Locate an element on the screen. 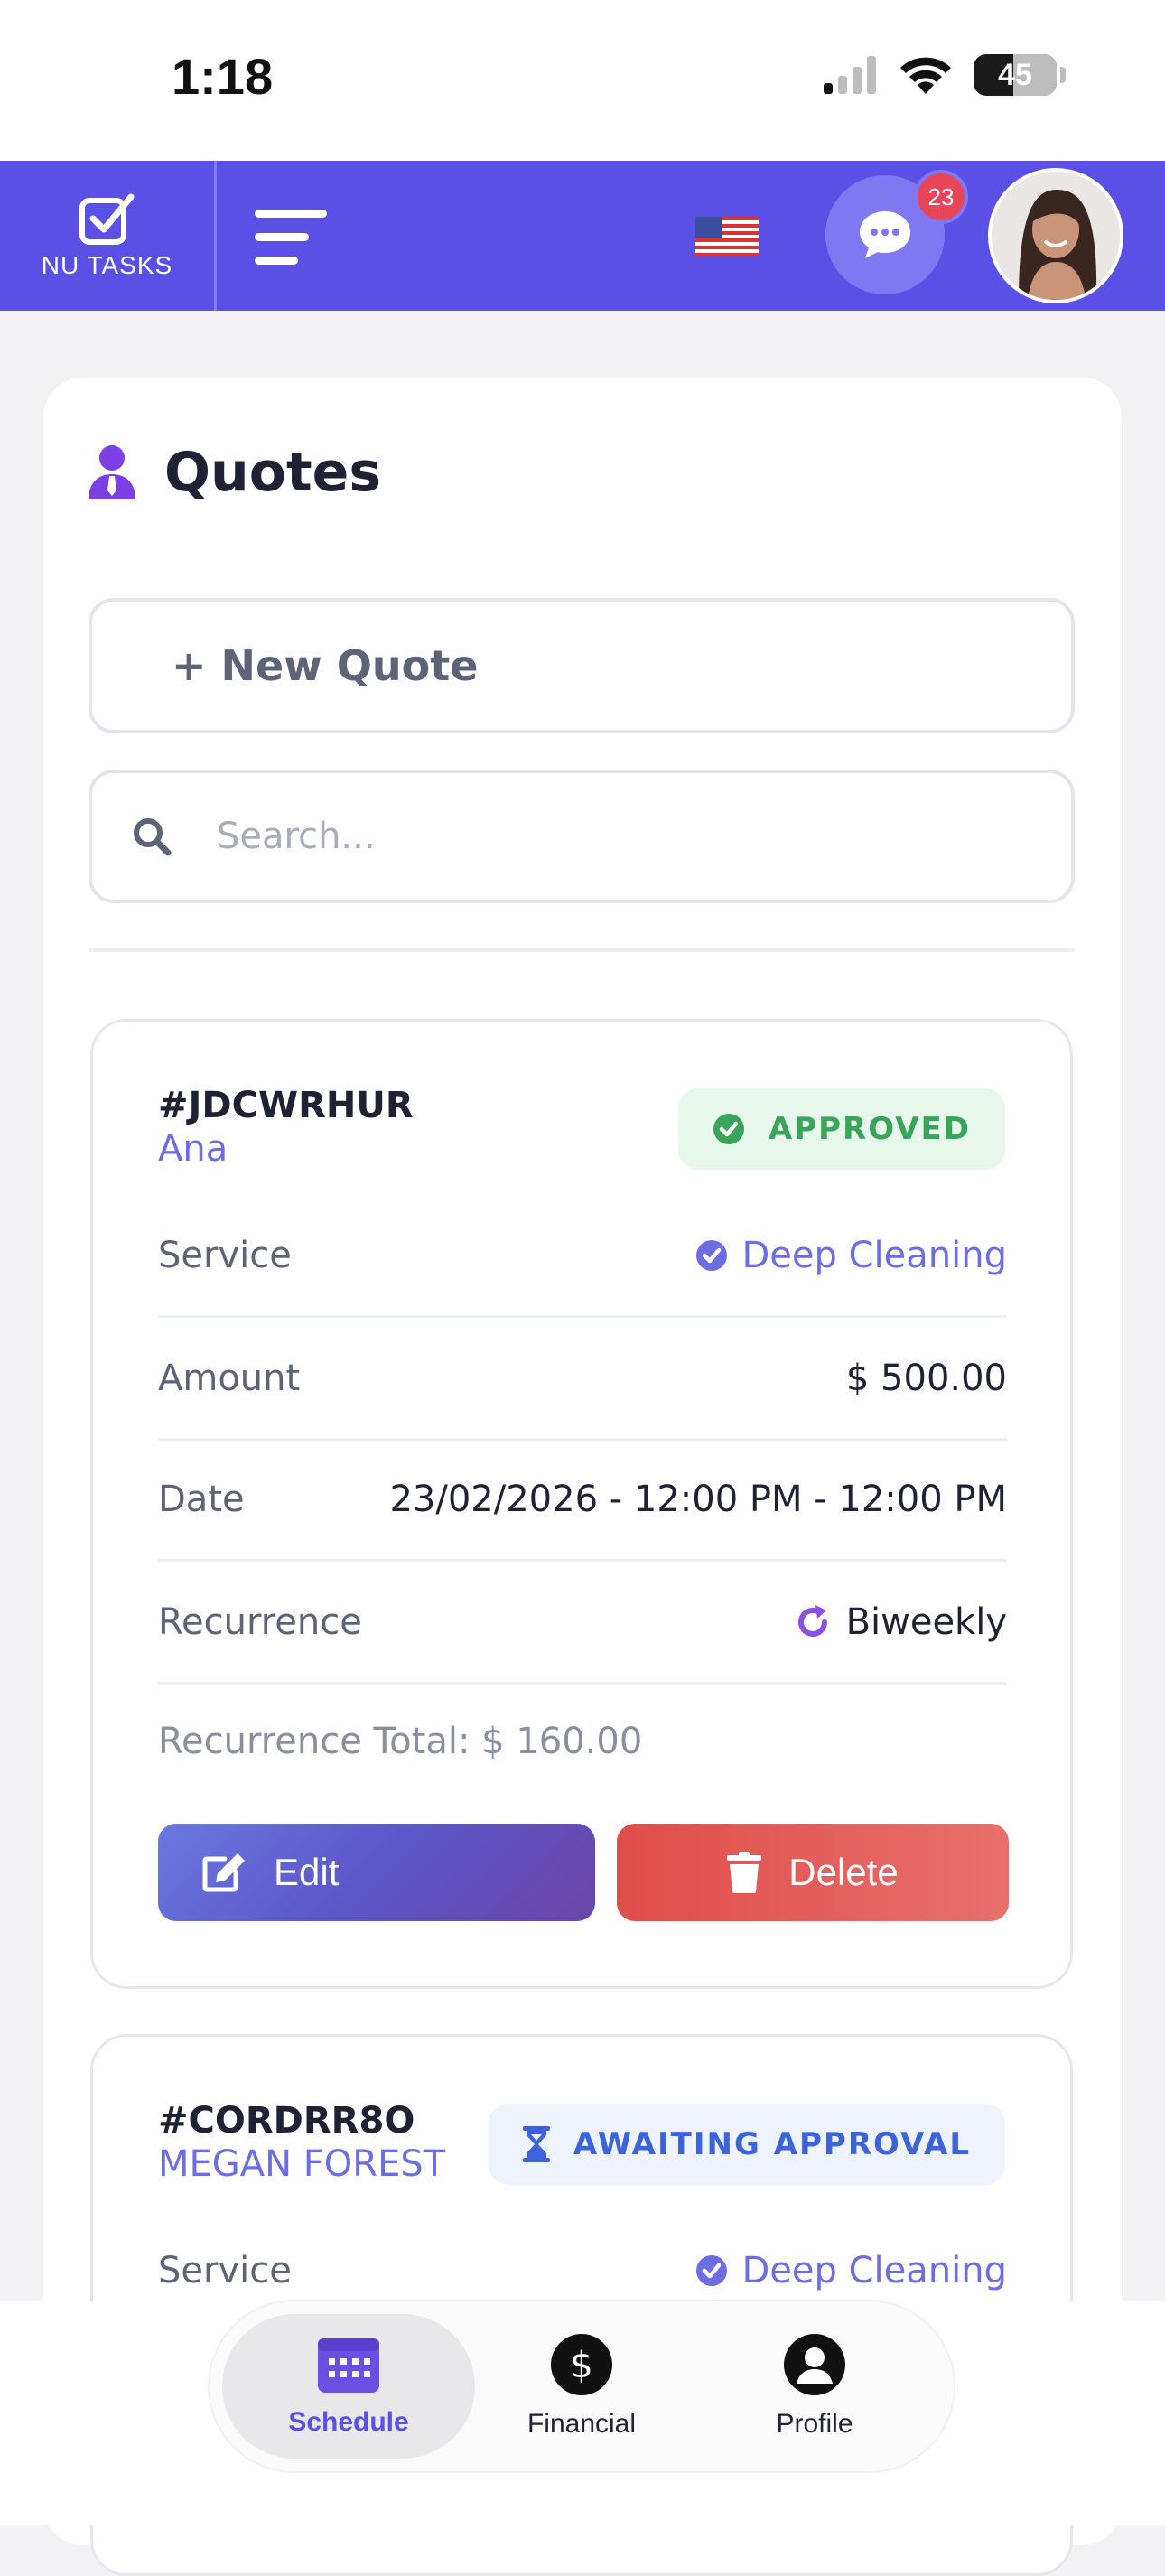  battery-level: 45 is located at coordinates (1015, 74).